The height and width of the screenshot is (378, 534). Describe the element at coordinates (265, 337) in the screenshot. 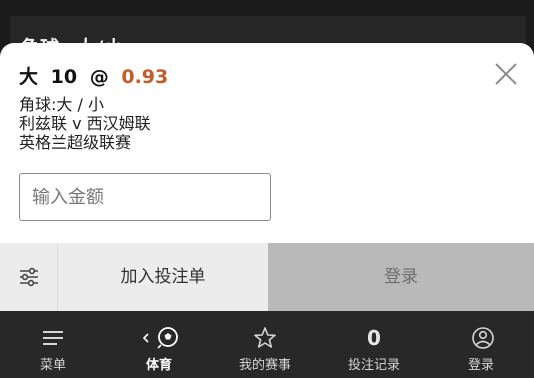

I see `star-icon` at that location.